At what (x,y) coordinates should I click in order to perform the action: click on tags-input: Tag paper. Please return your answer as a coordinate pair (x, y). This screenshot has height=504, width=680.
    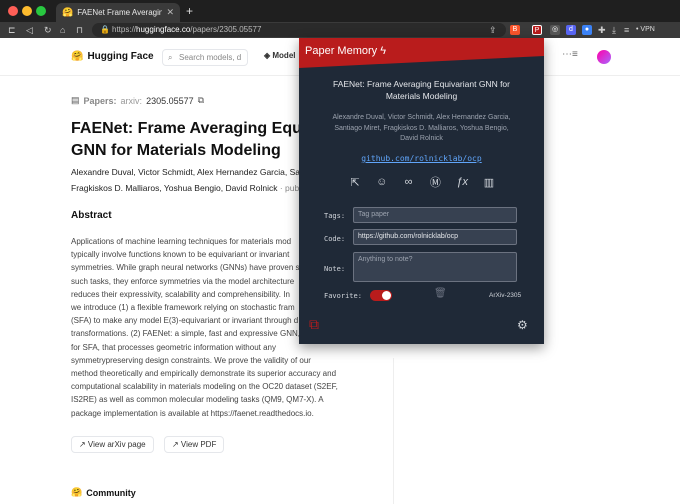
    Looking at the image, I should click on (435, 215).